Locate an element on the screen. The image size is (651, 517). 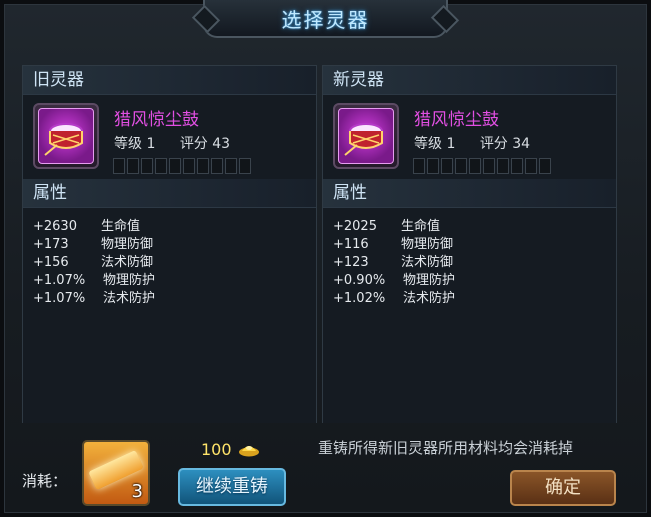
continue-reforge-button: 继续重铸 is located at coordinates (232, 487).